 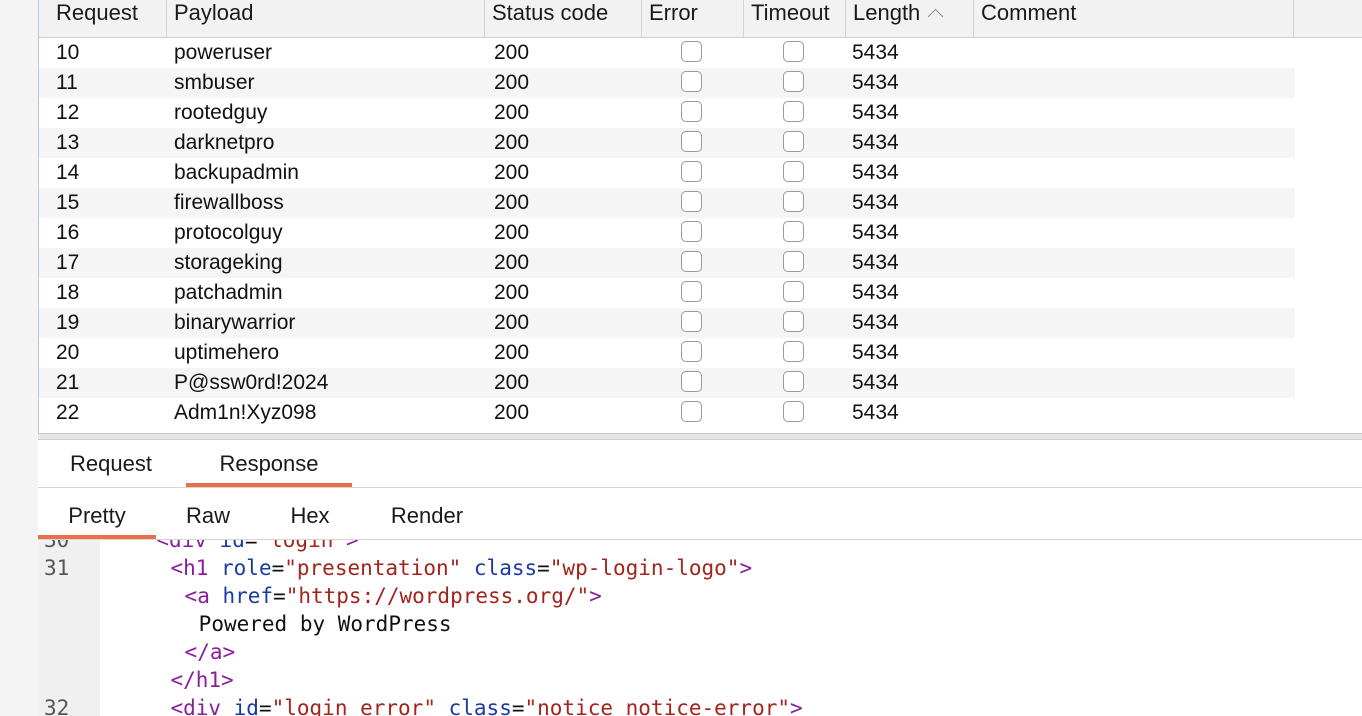 What do you see at coordinates (68, 292) in the screenshot?
I see `cell-request: 18` at bounding box center [68, 292].